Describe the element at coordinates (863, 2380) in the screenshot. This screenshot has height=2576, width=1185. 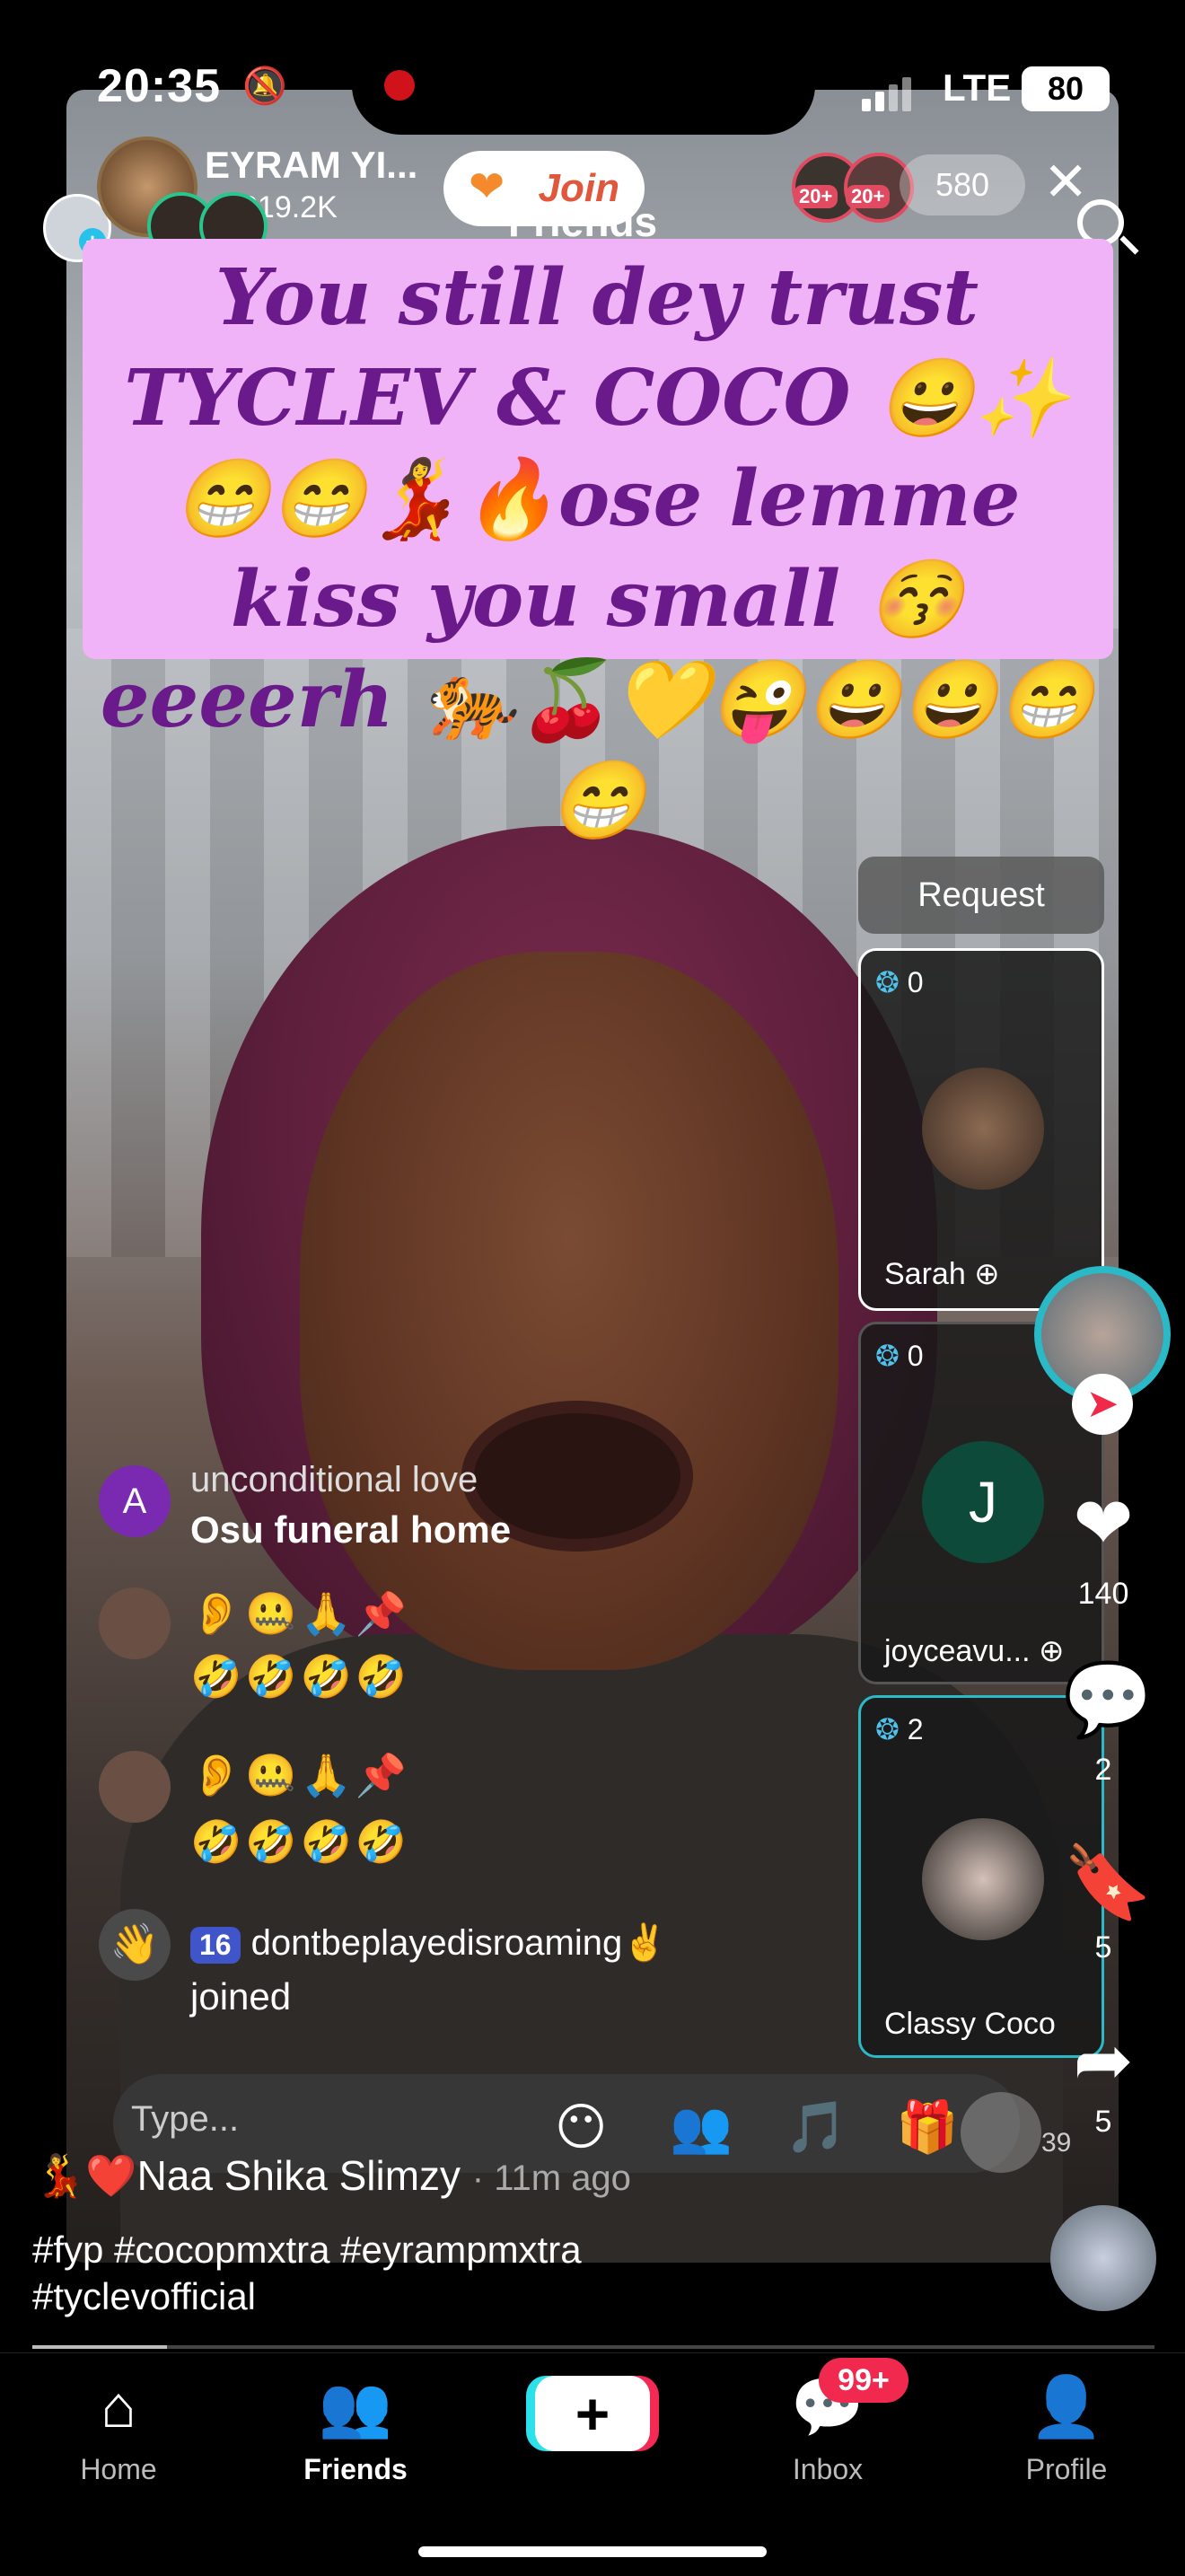
I see `inbox-badge: 99+` at that location.